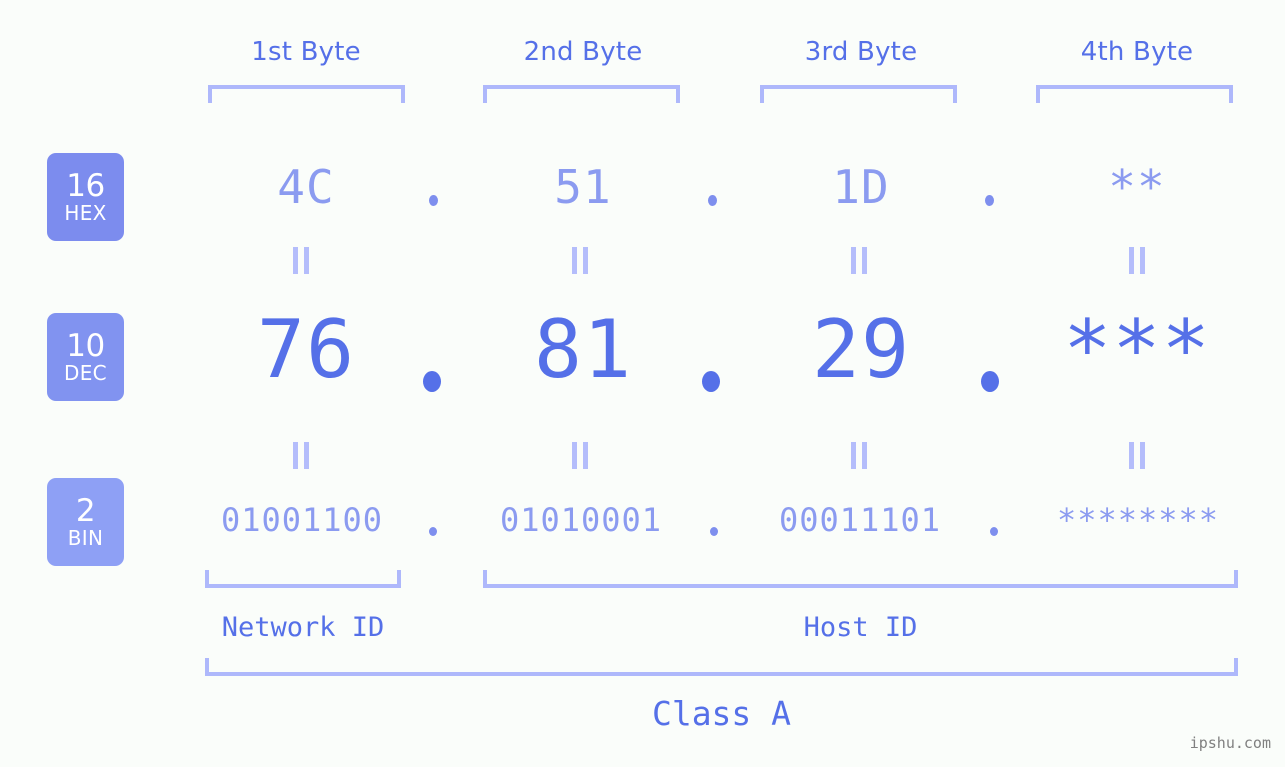 The image size is (1285, 767). Describe the element at coordinates (85, 345) in the screenshot. I see `base-badge-dec-number: 10` at that location.